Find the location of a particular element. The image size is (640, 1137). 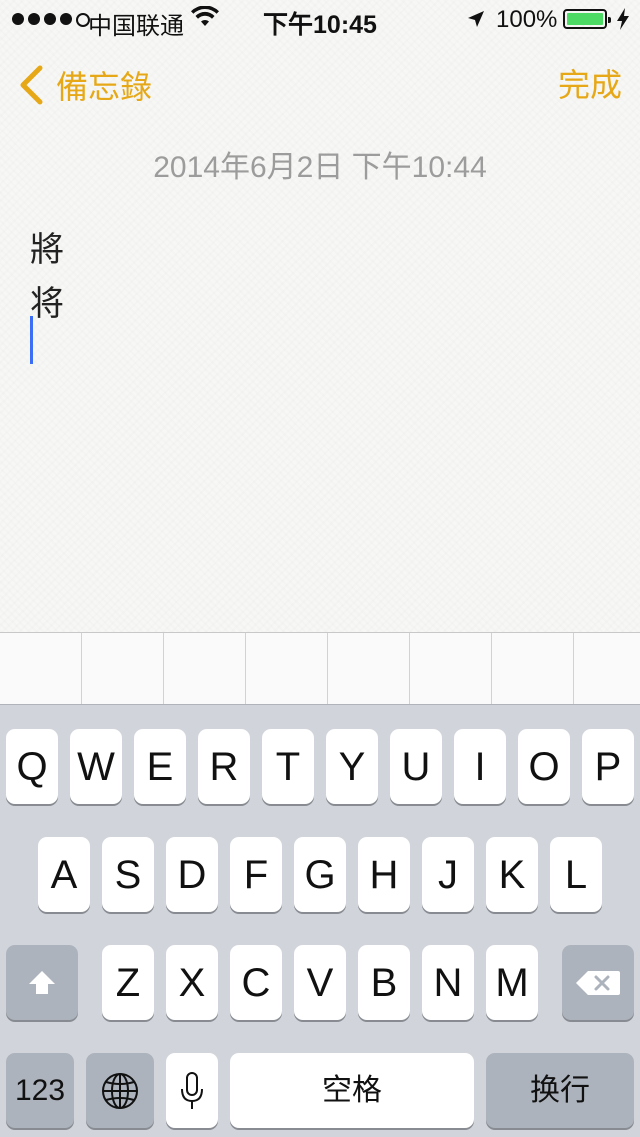

location-arrow-icon is located at coordinates (476, 19).